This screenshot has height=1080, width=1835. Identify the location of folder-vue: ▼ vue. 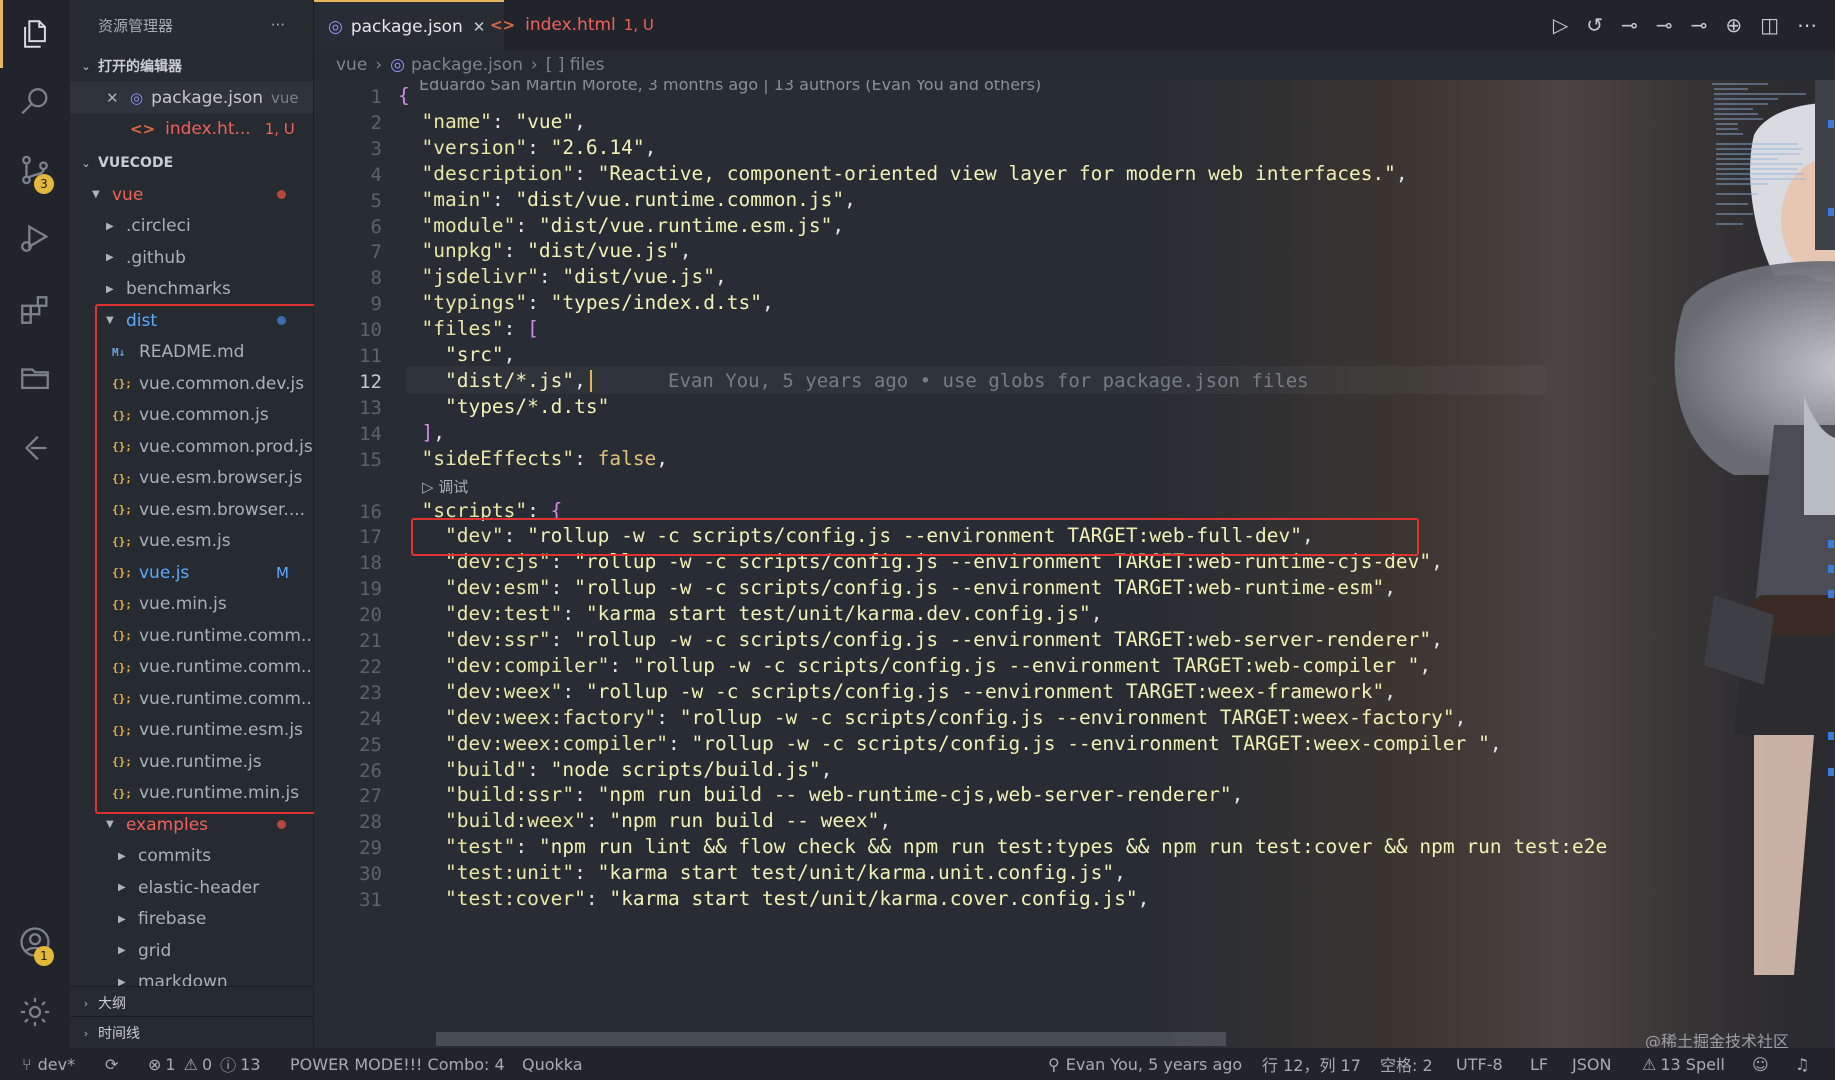
(191, 195).